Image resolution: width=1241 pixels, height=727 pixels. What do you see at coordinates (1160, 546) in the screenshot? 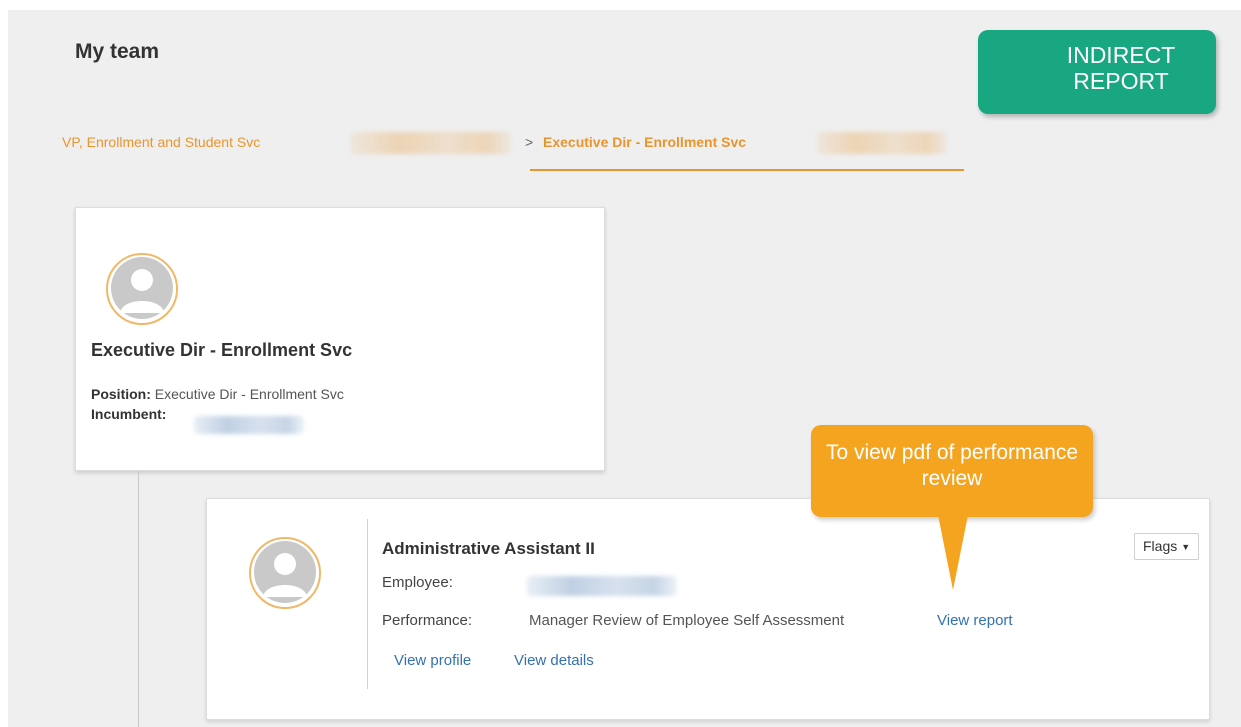
I see `flags-label: Flags` at bounding box center [1160, 546].